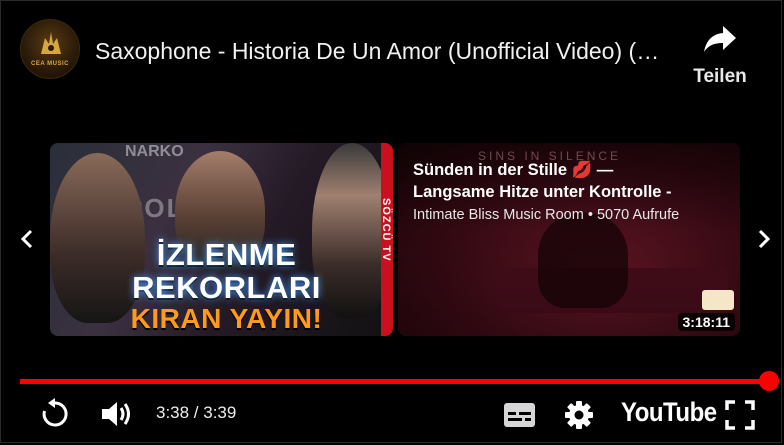 The image size is (784, 445). Describe the element at coordinates (579, 415) in the screenshot. I see `gear-icon` at that location.